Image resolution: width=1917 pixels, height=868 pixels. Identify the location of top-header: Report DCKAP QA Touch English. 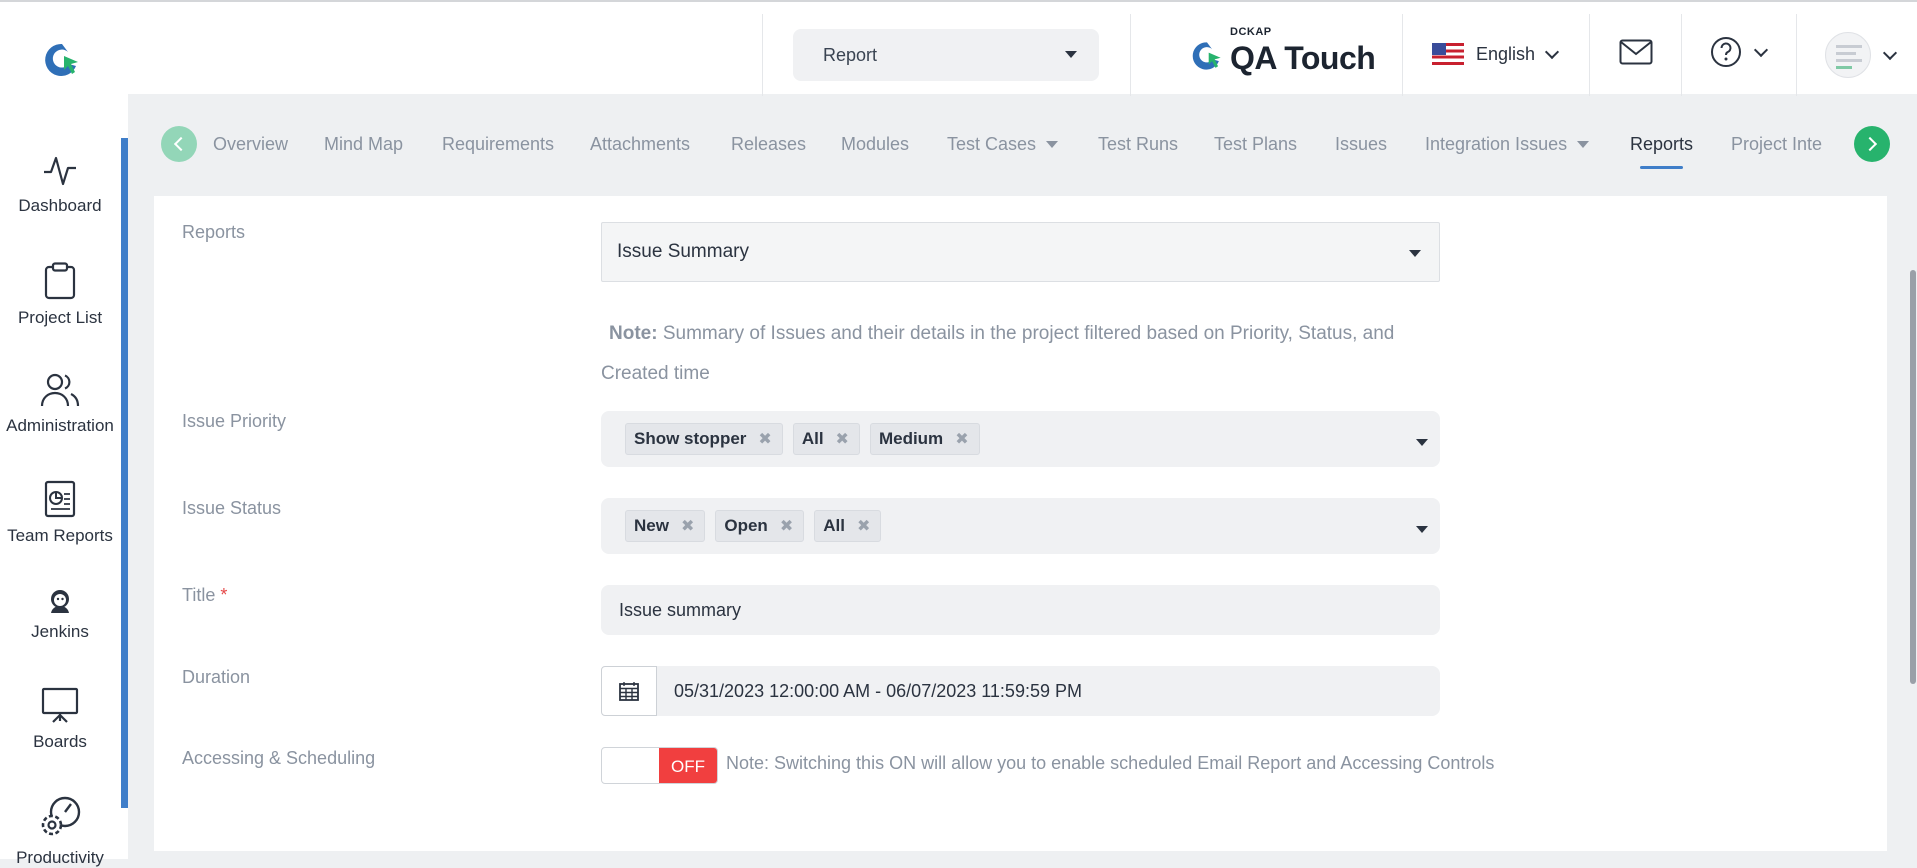
(958, 48).